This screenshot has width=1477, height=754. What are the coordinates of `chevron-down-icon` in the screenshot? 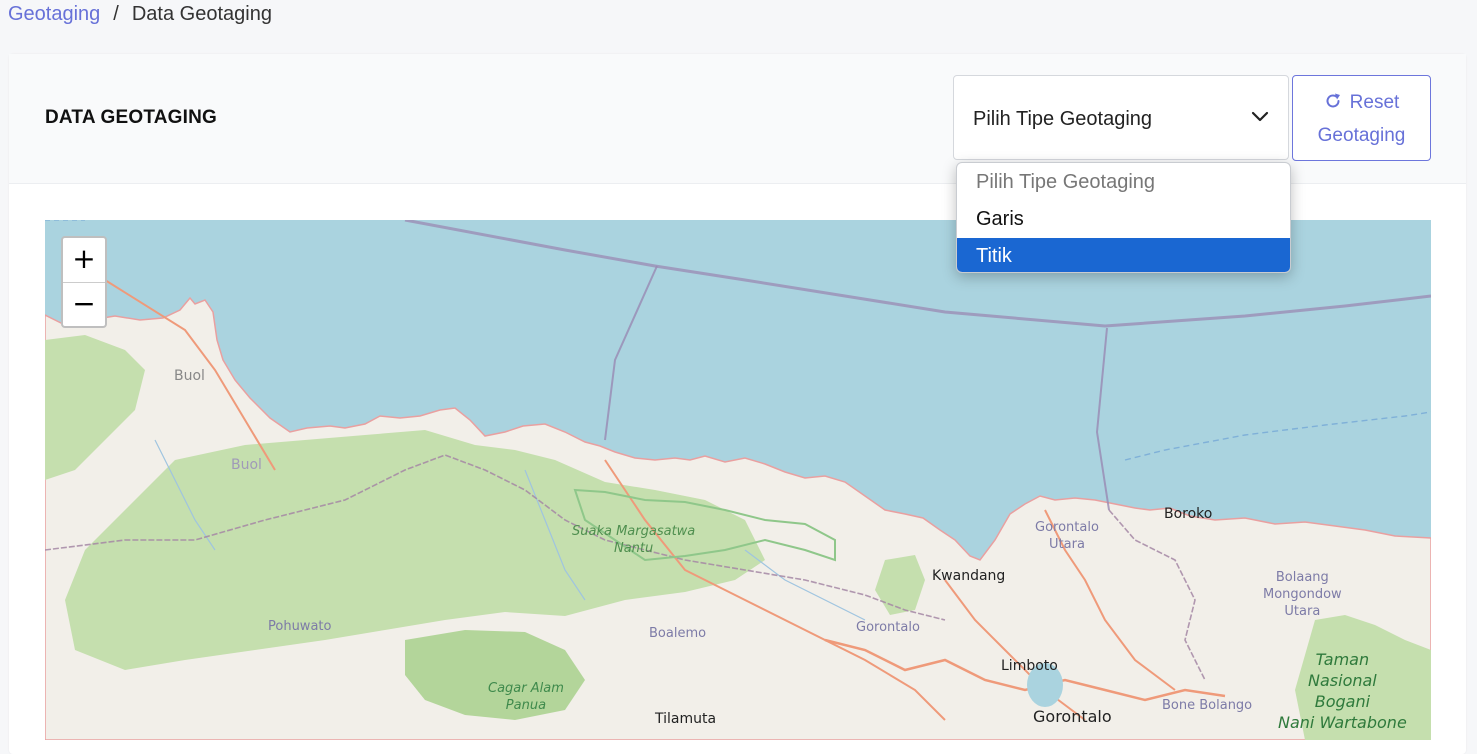 It's located at (1260, 116).